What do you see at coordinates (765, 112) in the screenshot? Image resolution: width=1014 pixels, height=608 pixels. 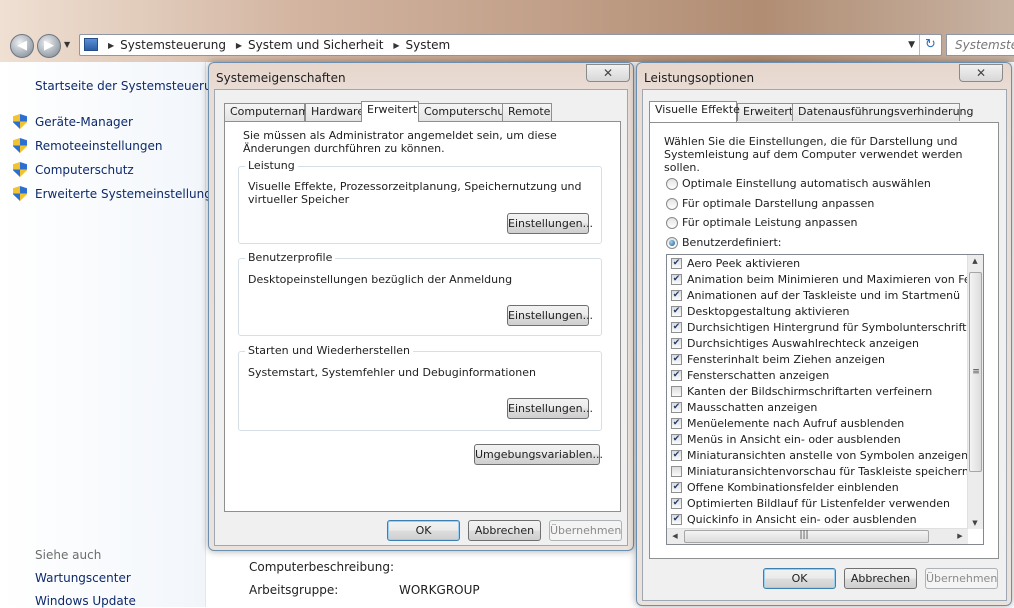 I see `tab-advanced: Erweitert` at bounding box center [765, 112].